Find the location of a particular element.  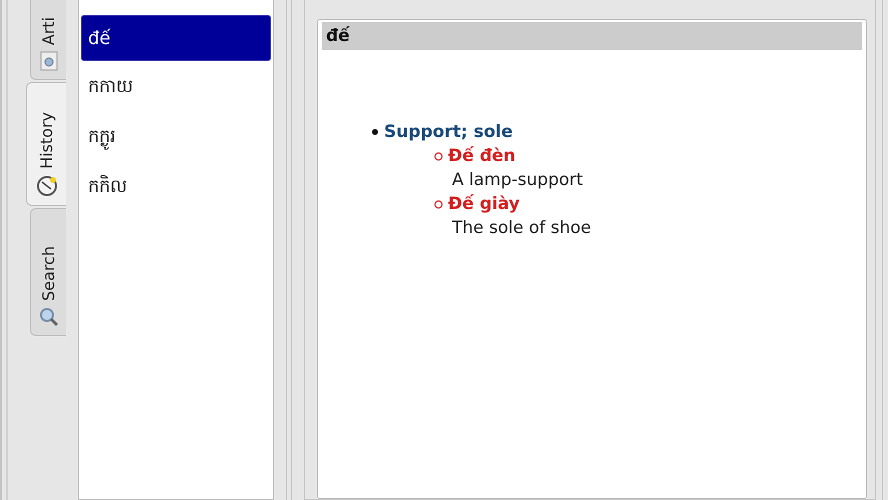

sidebar-tab: Search is located at coordinates (48, 272).